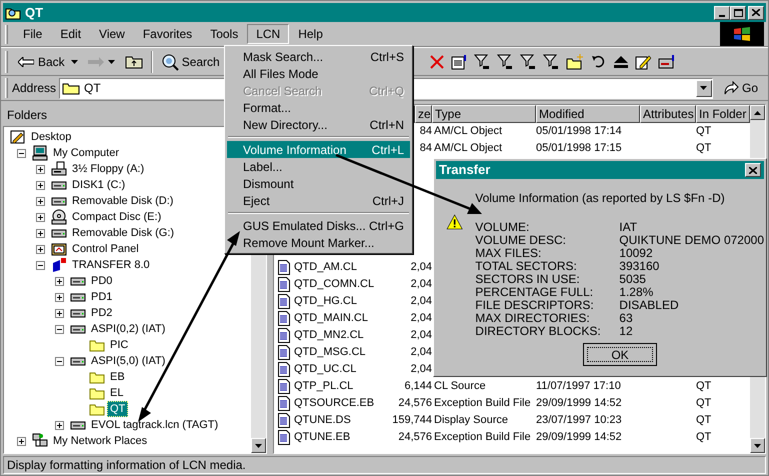 The width and height of the screenshot is (769, 476). I want to click on delete-icon, so click(437, 61).